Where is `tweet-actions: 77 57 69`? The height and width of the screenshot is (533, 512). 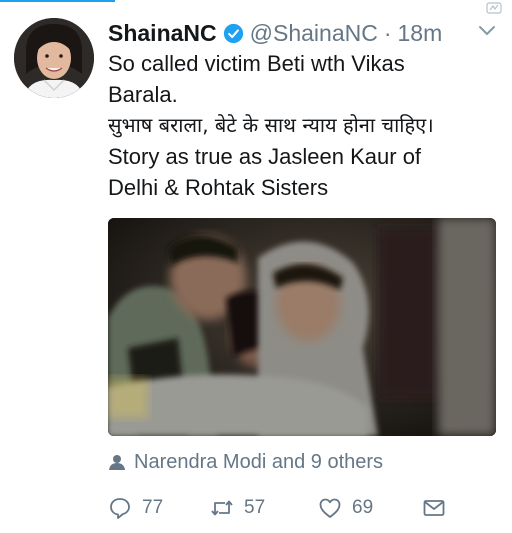 tweet-actions: 77 57 69 is located at coordinates (306, 508).